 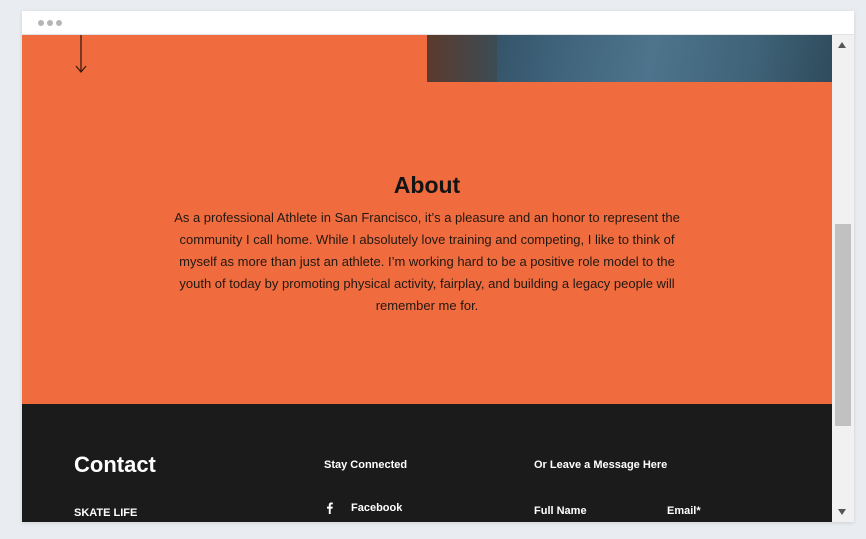 What do you see at coordinates (560, 511) in the screenshot?
I see `full-name-label: Full Name` at bounding box center [560, 511].